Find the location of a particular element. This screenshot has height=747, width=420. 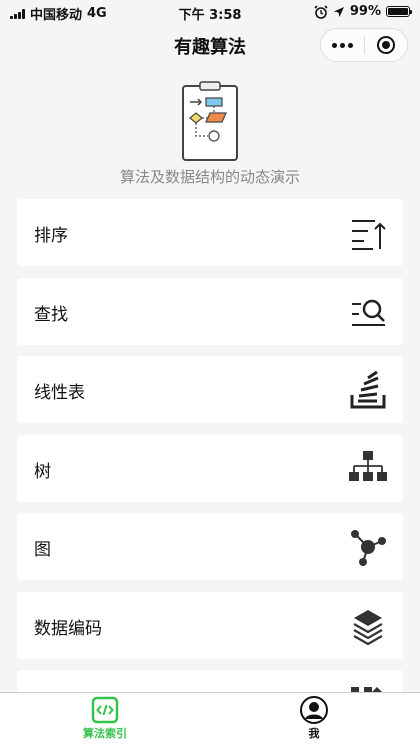

miniprogram-capsule is located at coordinates (364, 45).